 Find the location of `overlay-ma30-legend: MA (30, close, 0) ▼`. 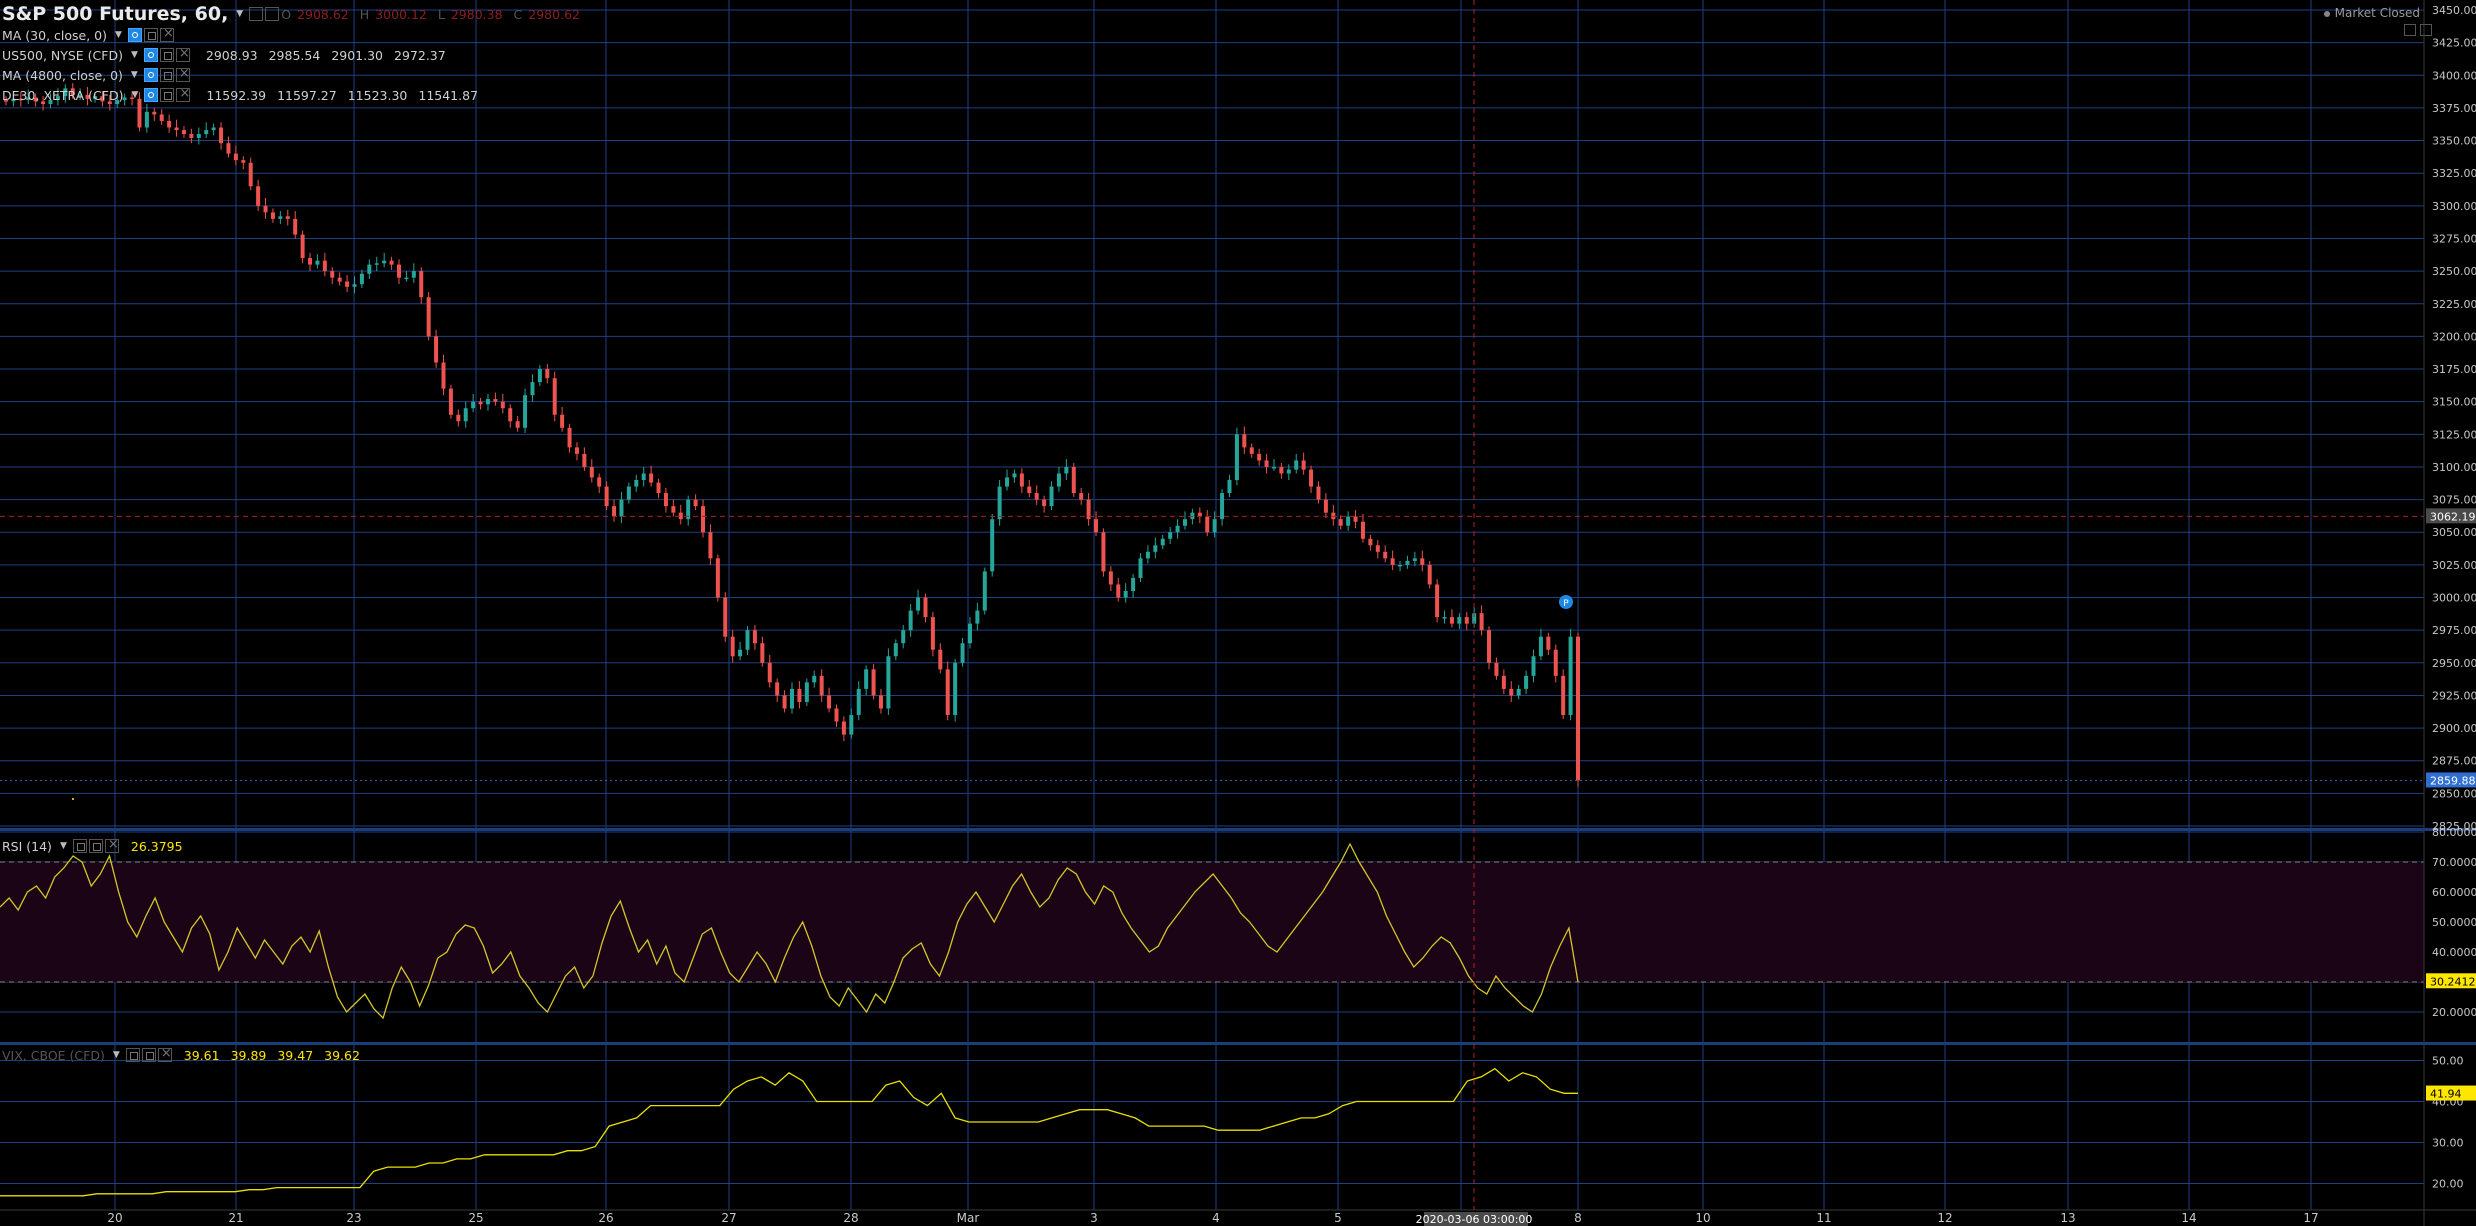

overlay-ma30-legend: MA (30, close, 0) ▼ is located at coordinates (89, 35).